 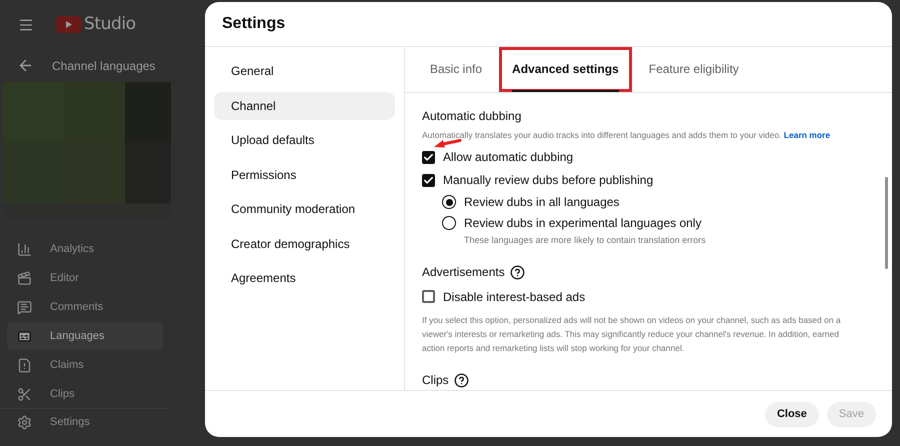 What do you see at coordinates (68, 25) in the screenshot?
I see `play-logo-icon` at bounding box center [68, 25].